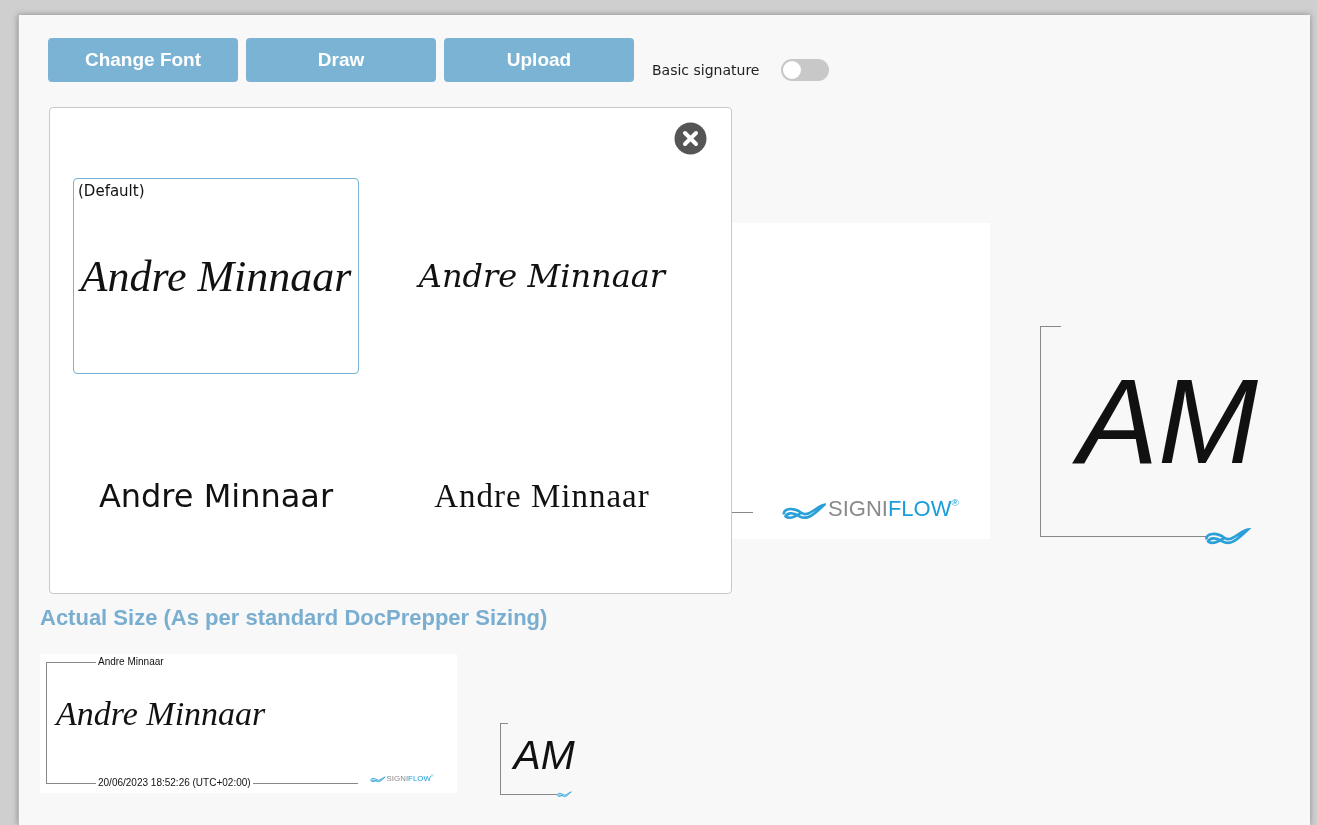 This screenshot has width=1317, height=825. What do you see at coordinates (706, 70) in the screenshot?
I see `toggle-label: Basic signature` at bounding box center [706, 70].